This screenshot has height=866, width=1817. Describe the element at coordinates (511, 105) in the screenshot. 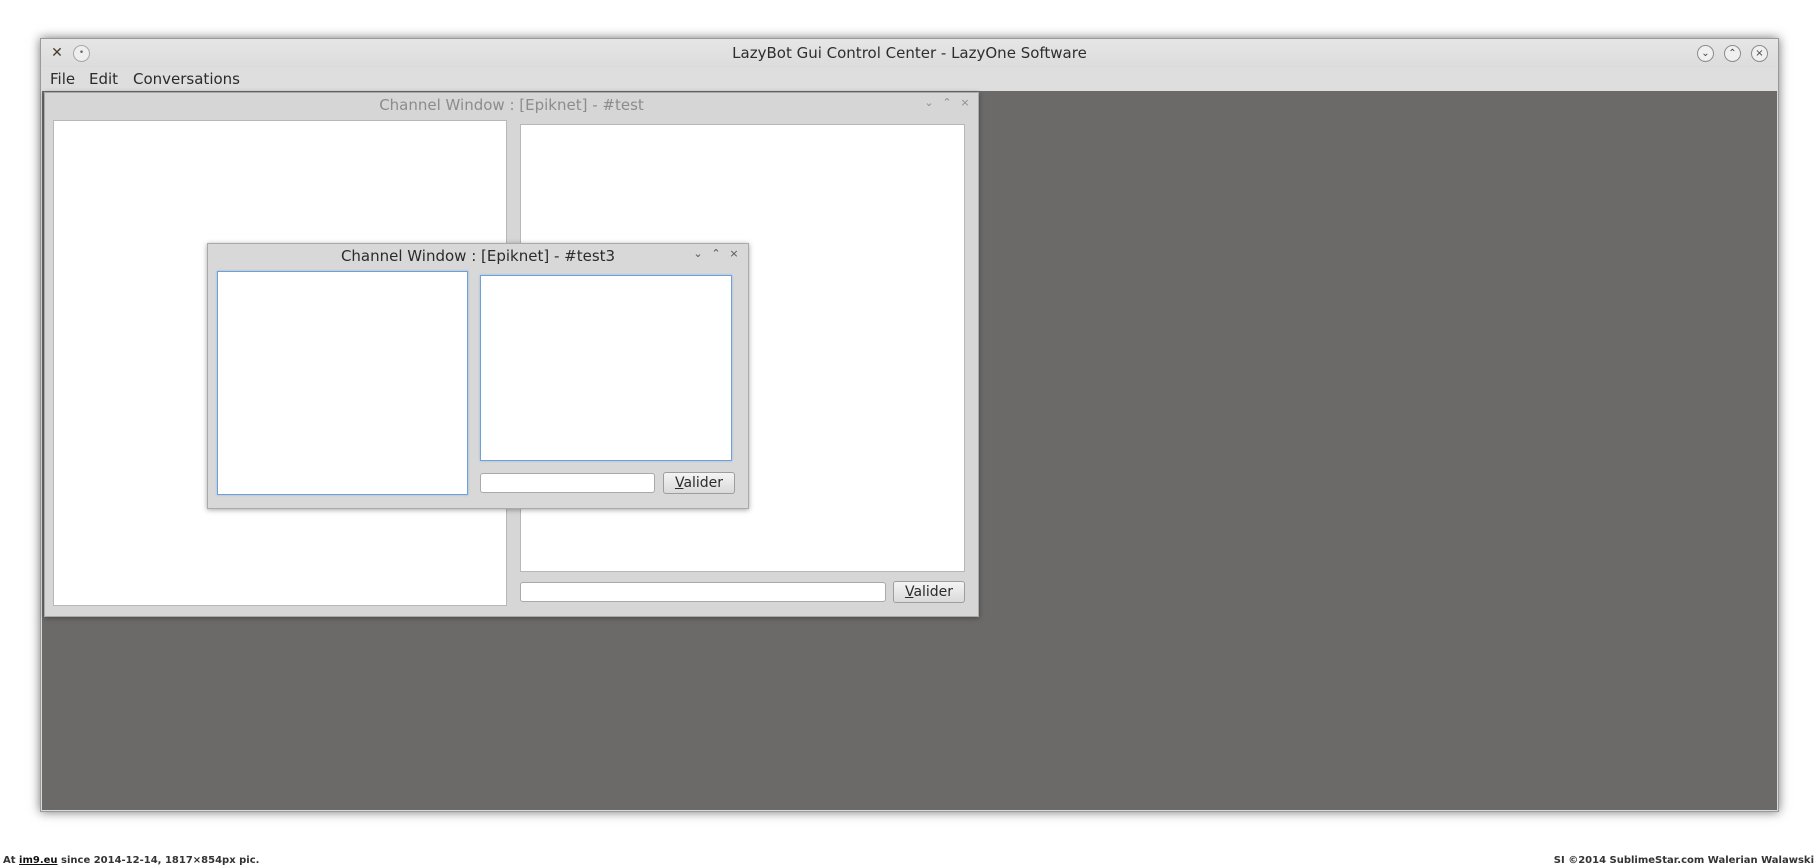

I see `subwindow-title: Channel Window : [Epiknet] - #test` at that location.